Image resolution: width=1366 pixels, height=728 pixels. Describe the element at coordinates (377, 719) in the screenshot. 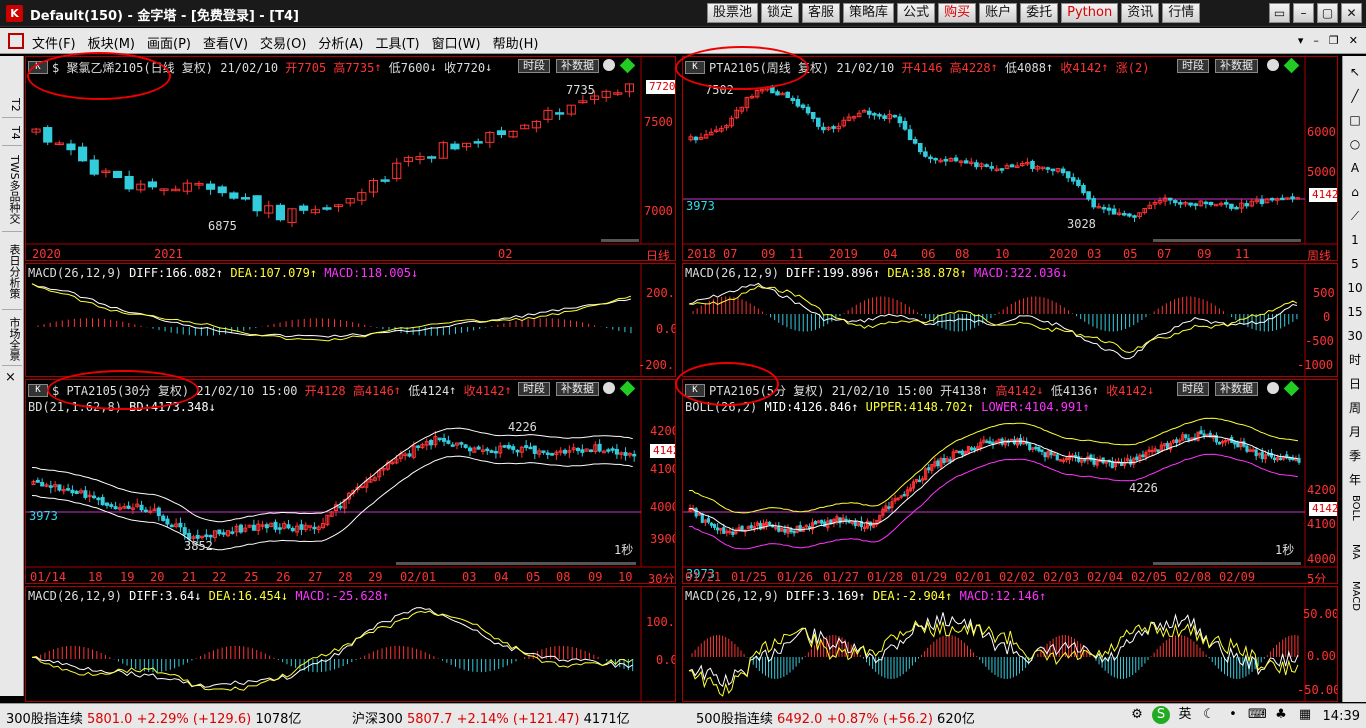

I see `quote-name: 沪深300` at that location.